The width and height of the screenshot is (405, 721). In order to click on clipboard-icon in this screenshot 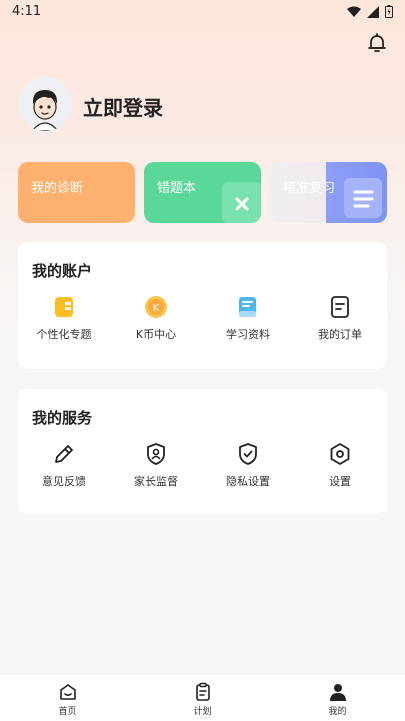, I will do `click(202, 691)`.